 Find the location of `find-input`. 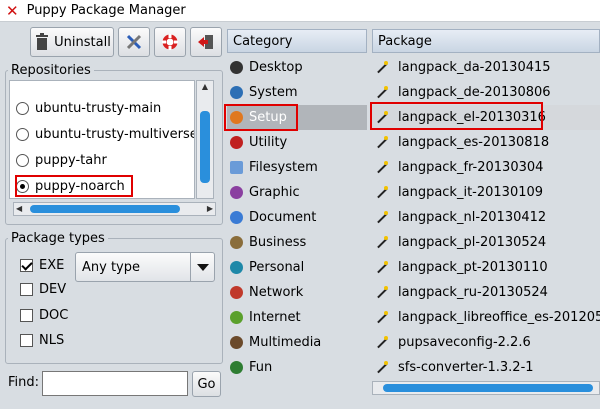

find-input is located at coordinates (115, 383).